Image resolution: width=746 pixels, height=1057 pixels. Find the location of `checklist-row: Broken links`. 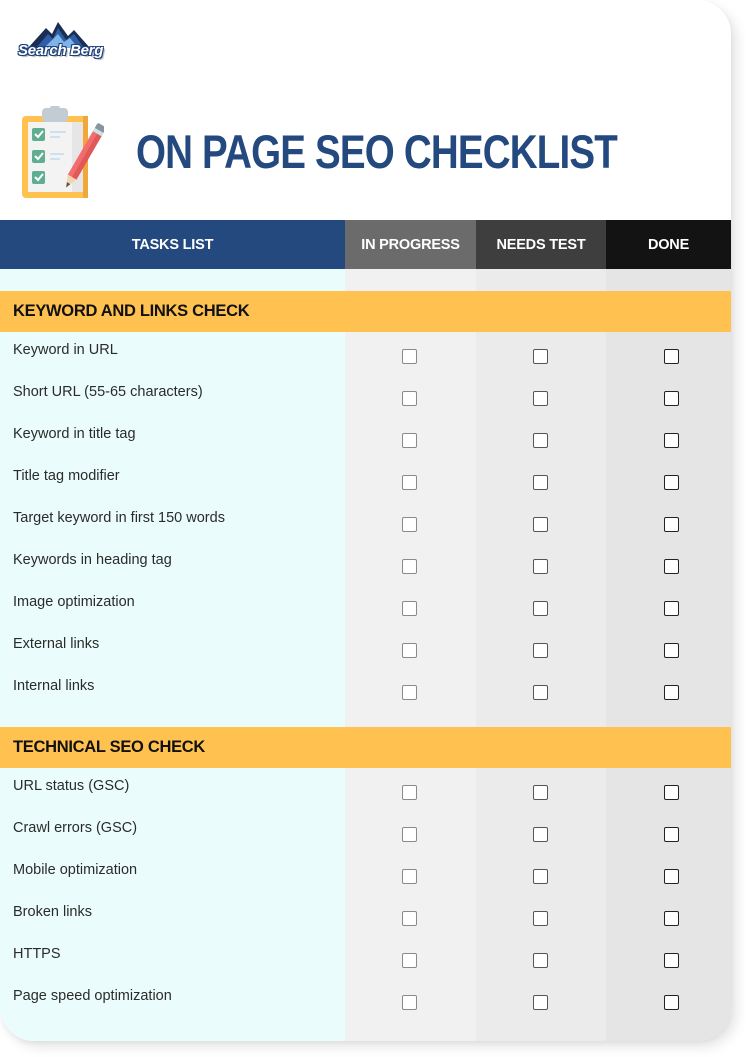

checklist-row: Broken links is located at coordinates (365, 925).